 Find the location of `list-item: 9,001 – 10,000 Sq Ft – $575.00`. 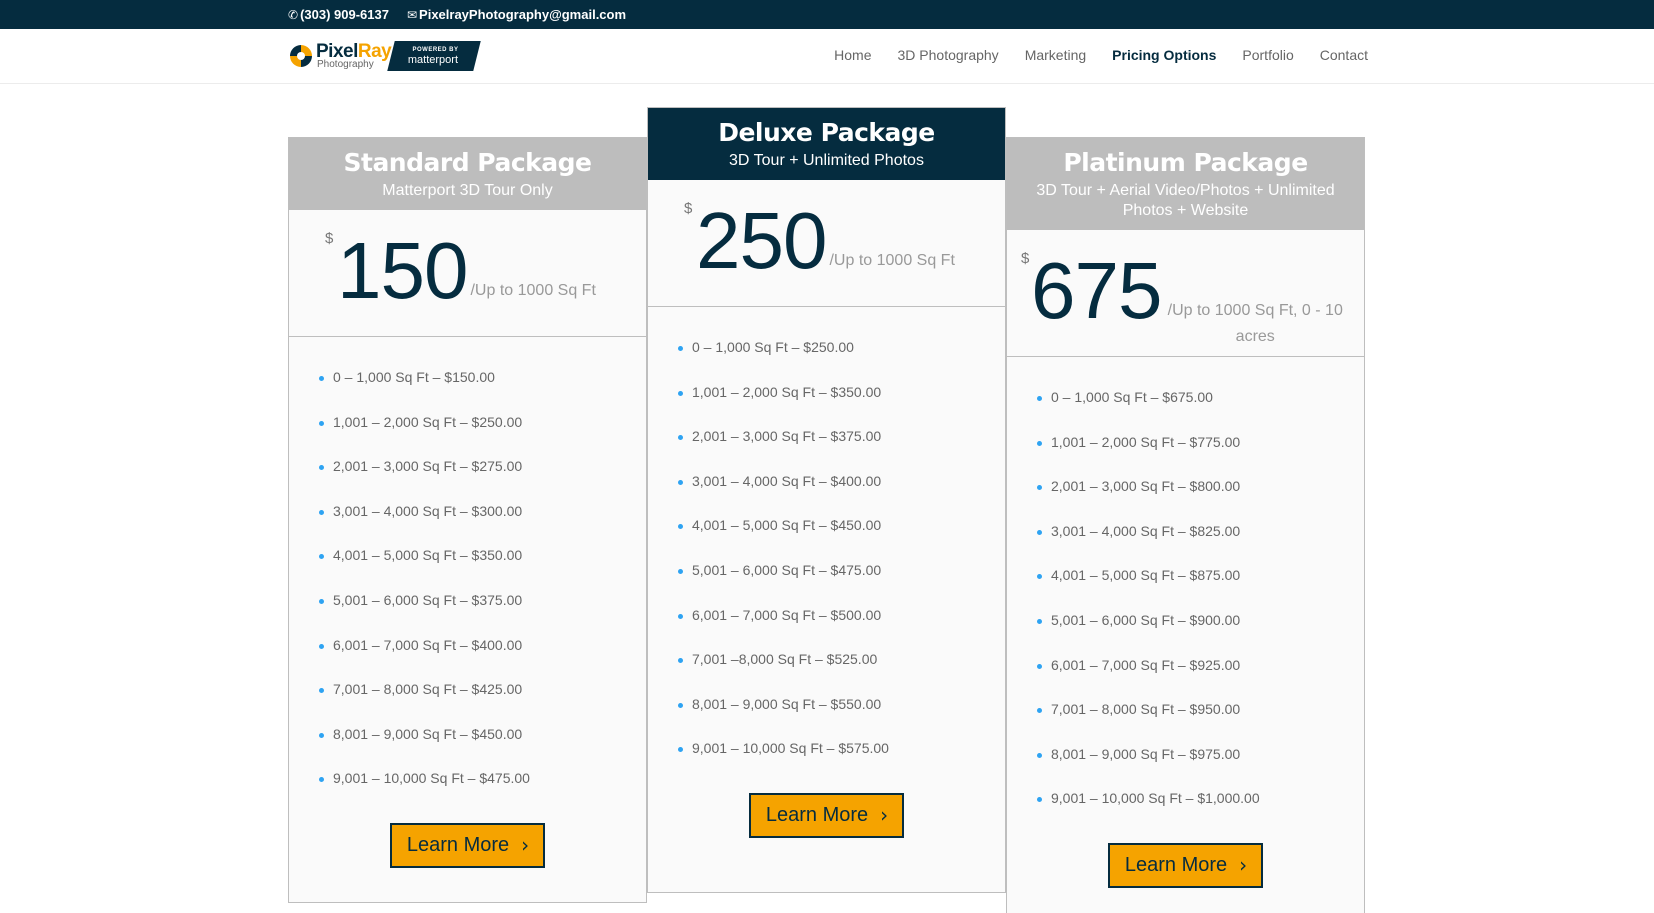

list-item: 9,001 – 10,000 Sq Ft – $575.00 is located at coordinates (831, 760).